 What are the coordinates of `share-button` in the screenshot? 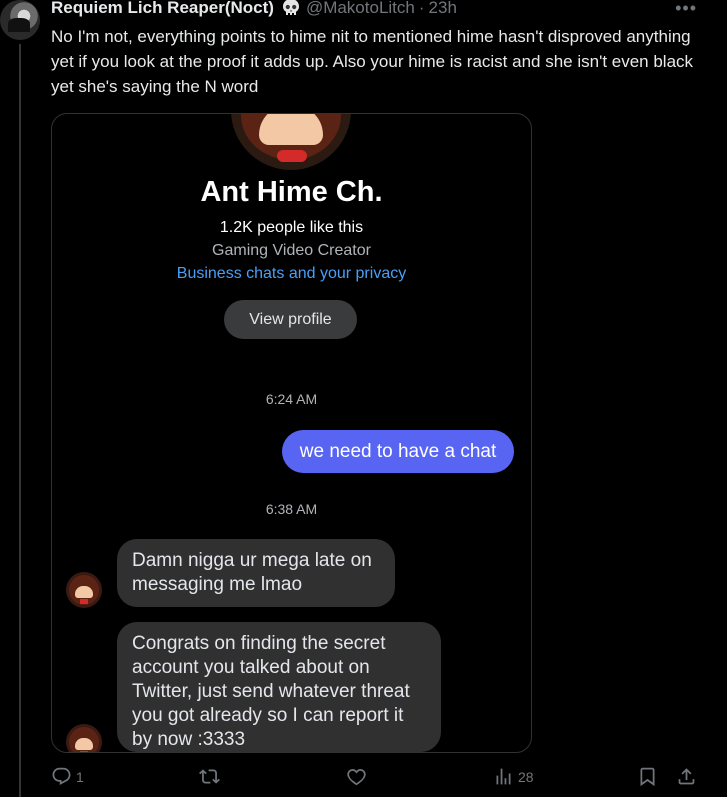 It's located at (686, 776).